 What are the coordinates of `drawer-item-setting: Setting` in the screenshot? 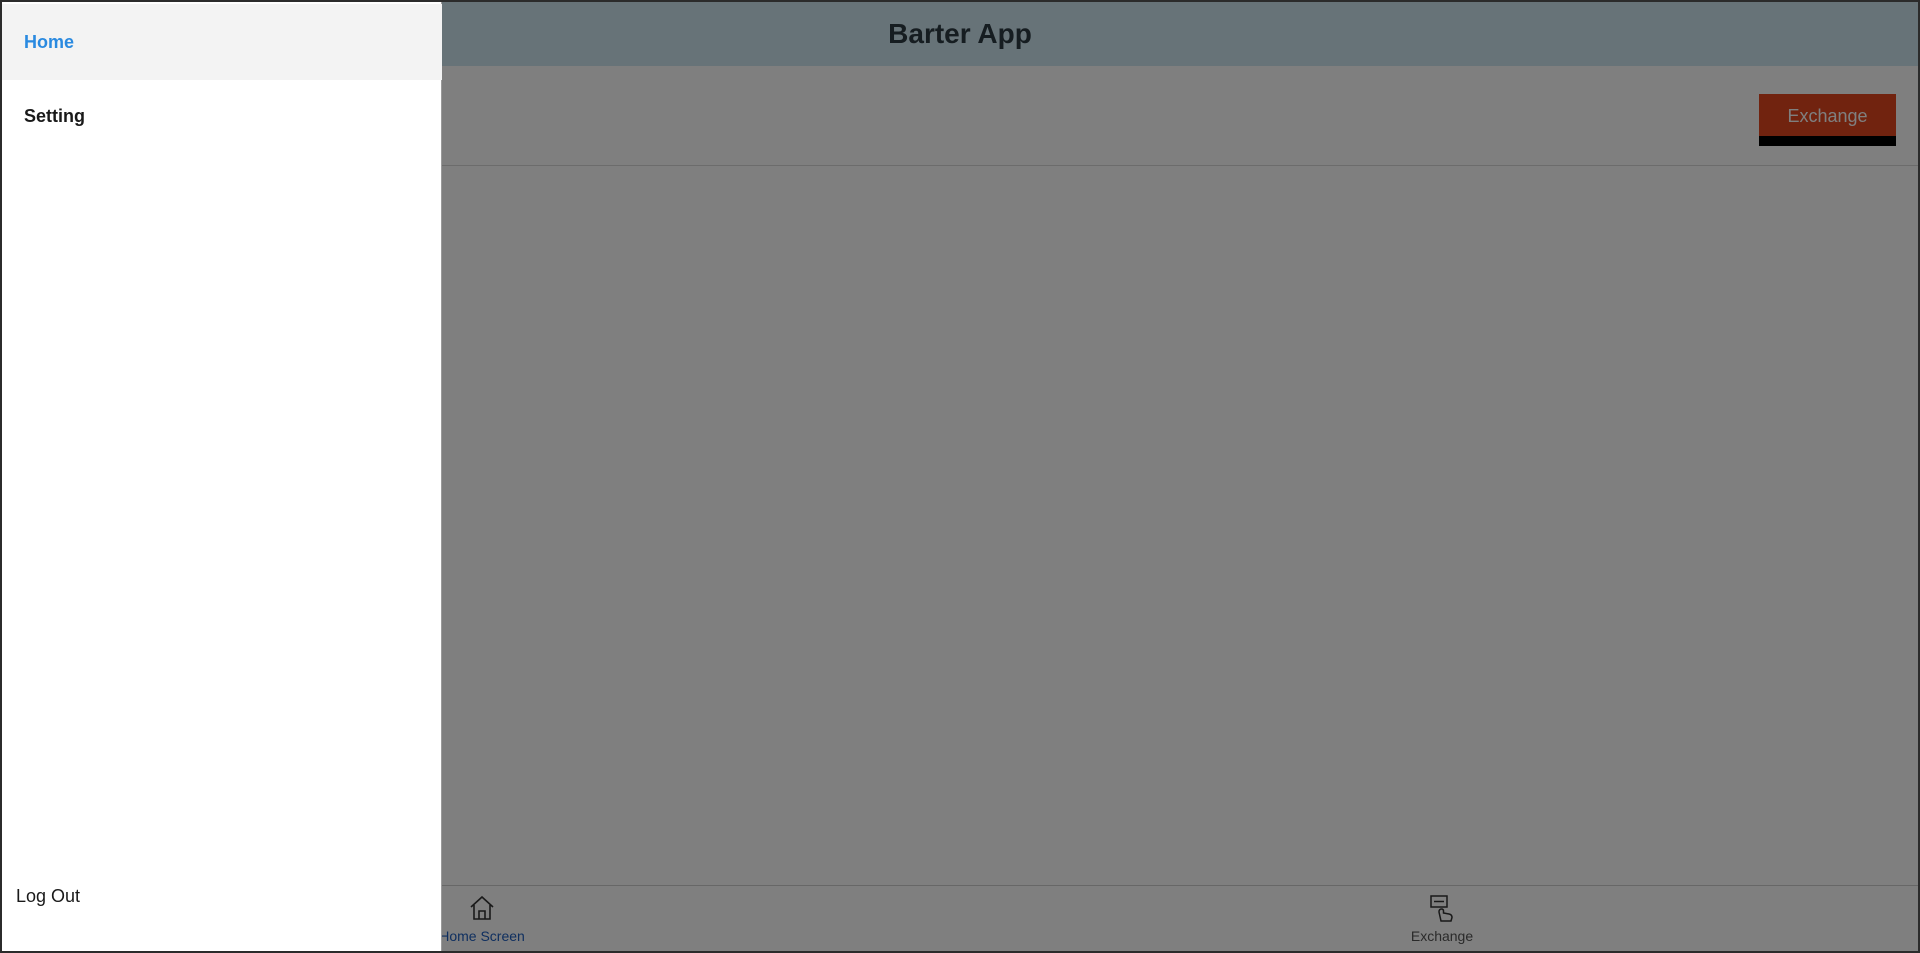 It's located at (222, 116).